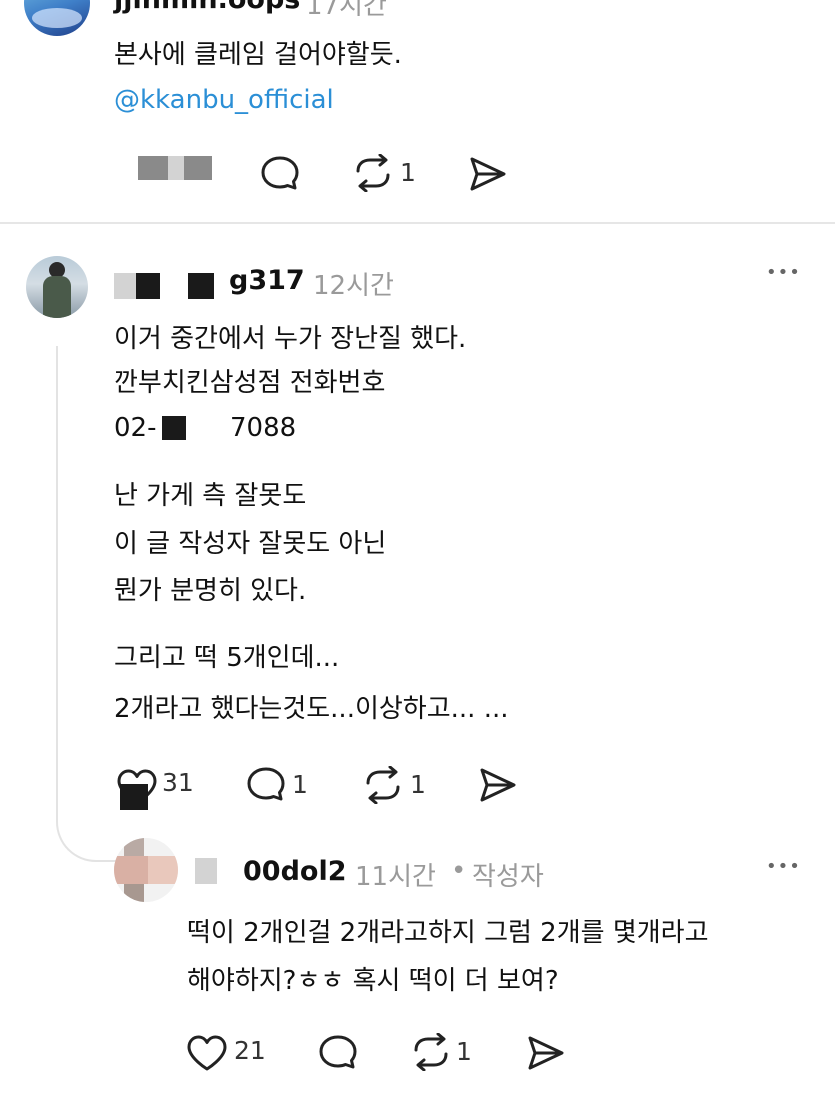 The height and width of the screenshot is (1105, 835). Describe the element at coordinates (210, 591) in the screenshot. I see `post-text-line: 뭔가 분명히 있다.` at that location.